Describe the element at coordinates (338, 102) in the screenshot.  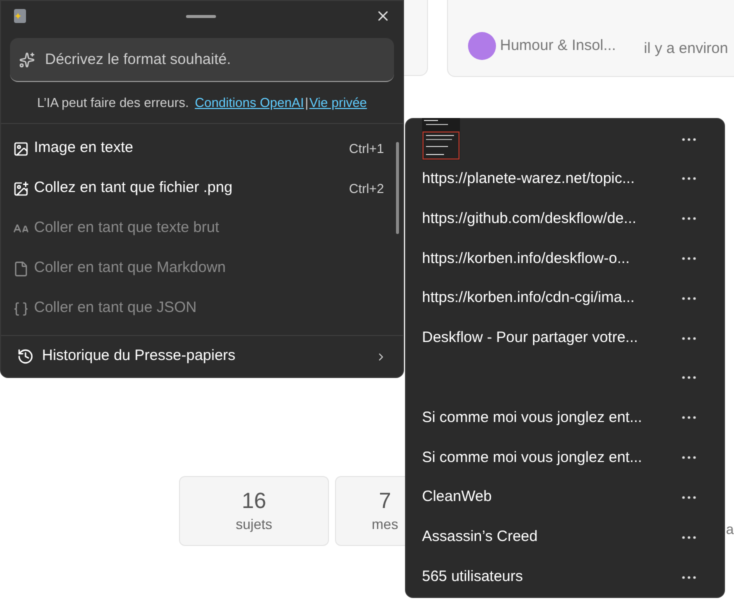
I see `privacy-link: Vie privée` at that location.